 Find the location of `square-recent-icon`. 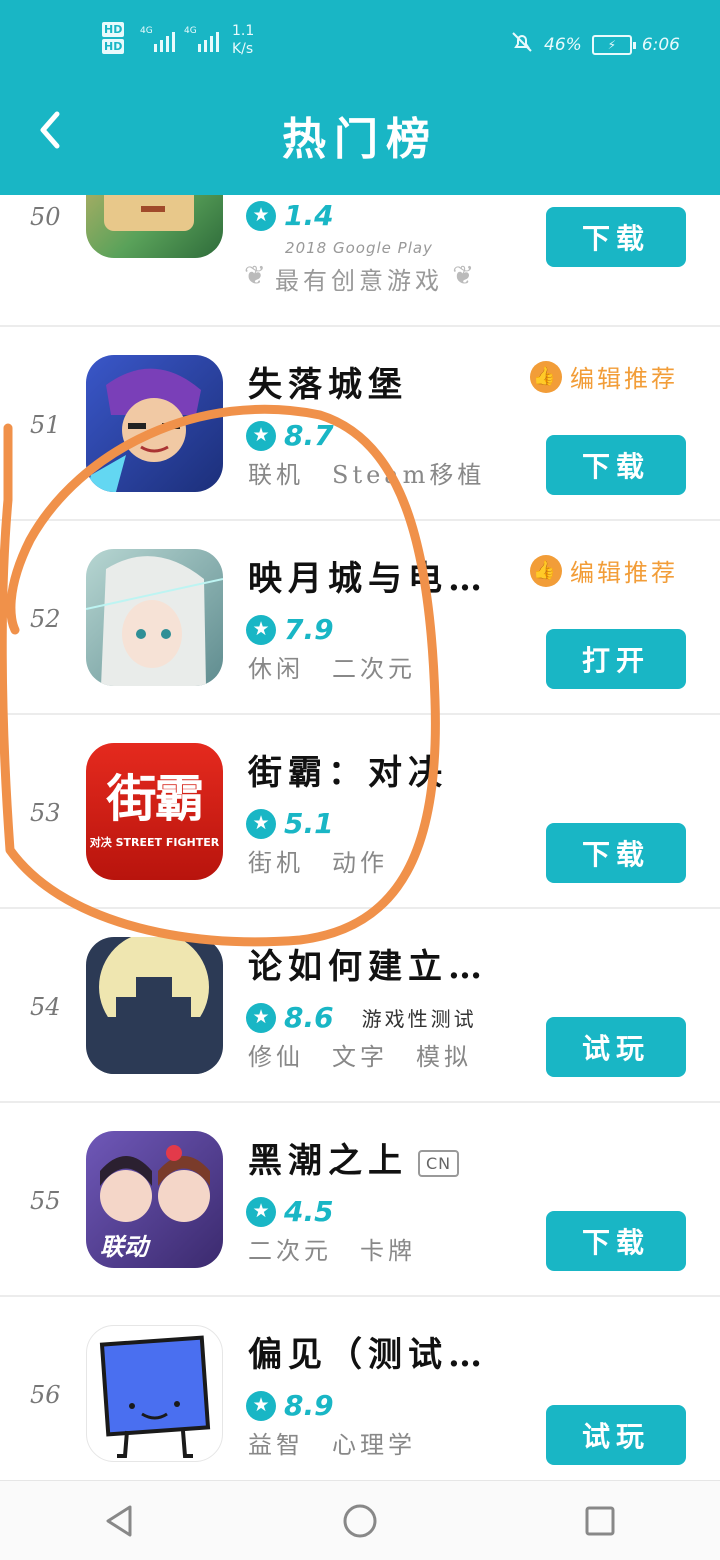

square-recent-icon is located at coordinates (600, 1520).